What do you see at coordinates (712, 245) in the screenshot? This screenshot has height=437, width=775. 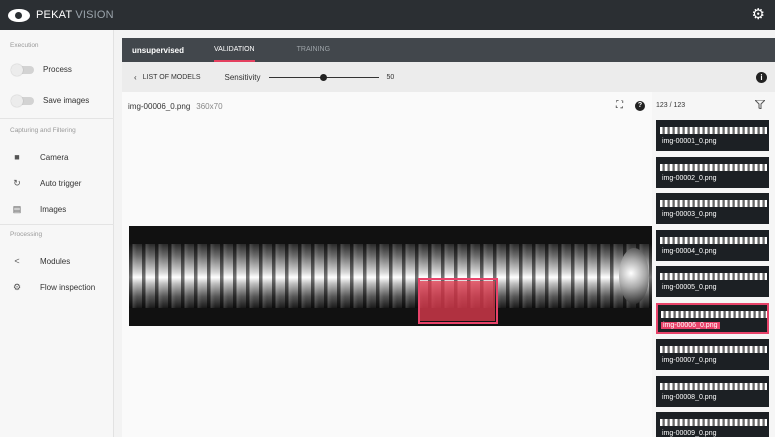 I see `thumbnail-item: img-00004_0.png` at bounding box center [712, 245].